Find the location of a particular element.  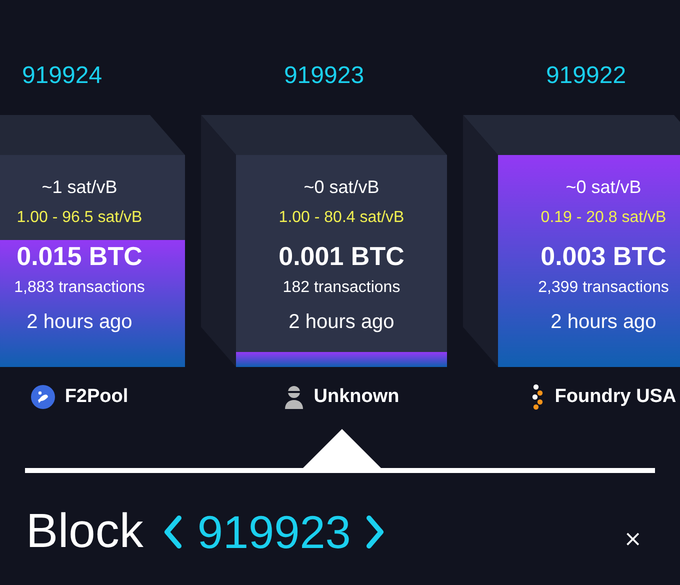

fee-range: 1.00 - 80.4 sat/vB is located at coordinates (341, 218).